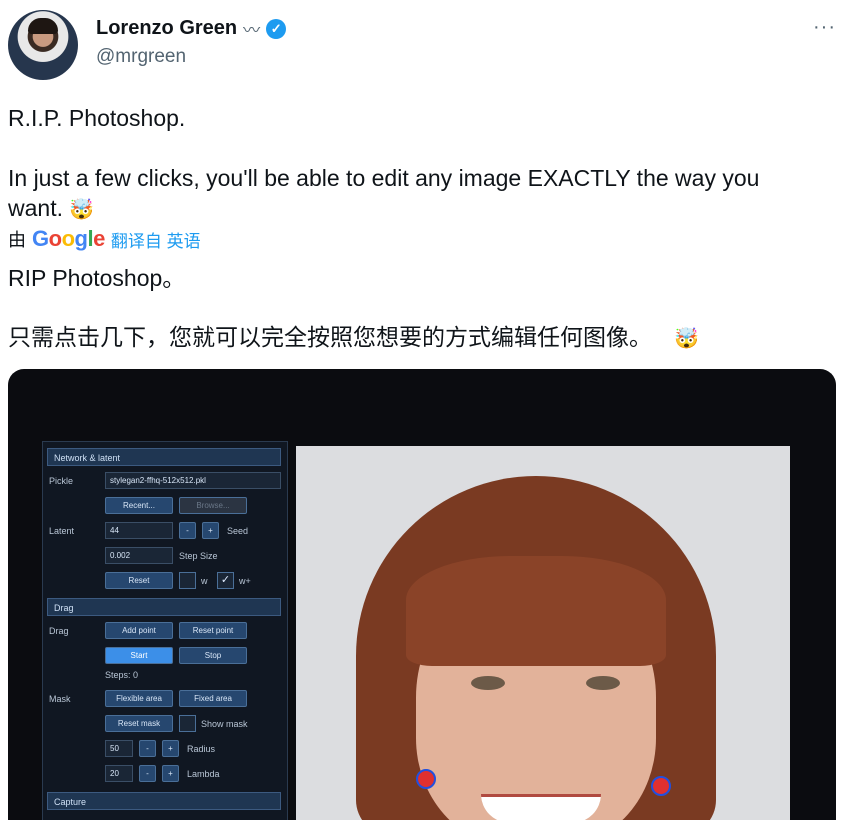 The height and width of the screenshot is (820, 844). What do you see at coordinates (164, 801) in the screenshot?
I see `section-capture: Capture` at bounding box center [164, 801].